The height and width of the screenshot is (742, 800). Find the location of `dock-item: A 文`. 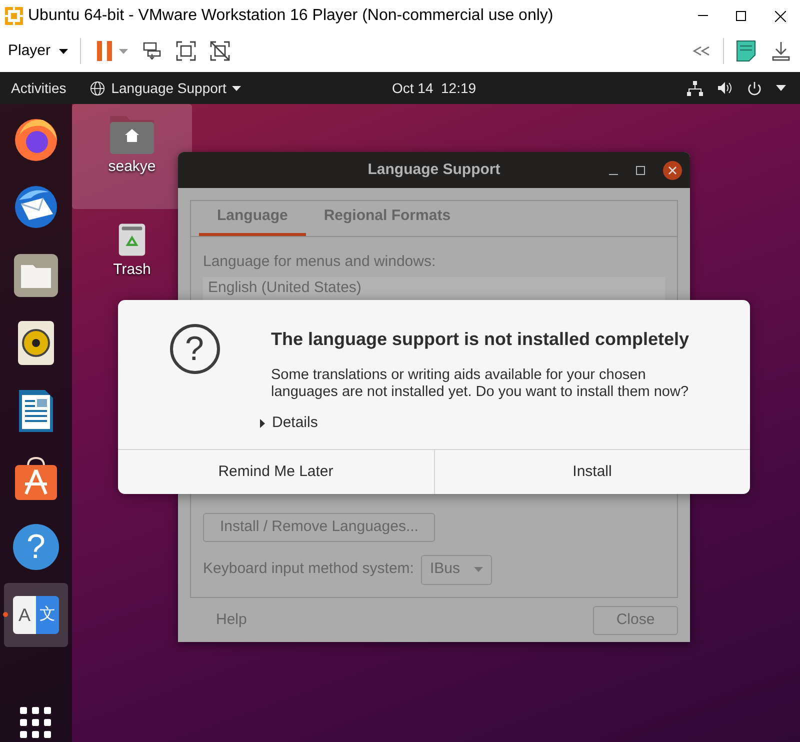

dock-item: A 文 is located at coordinates (36, 615).